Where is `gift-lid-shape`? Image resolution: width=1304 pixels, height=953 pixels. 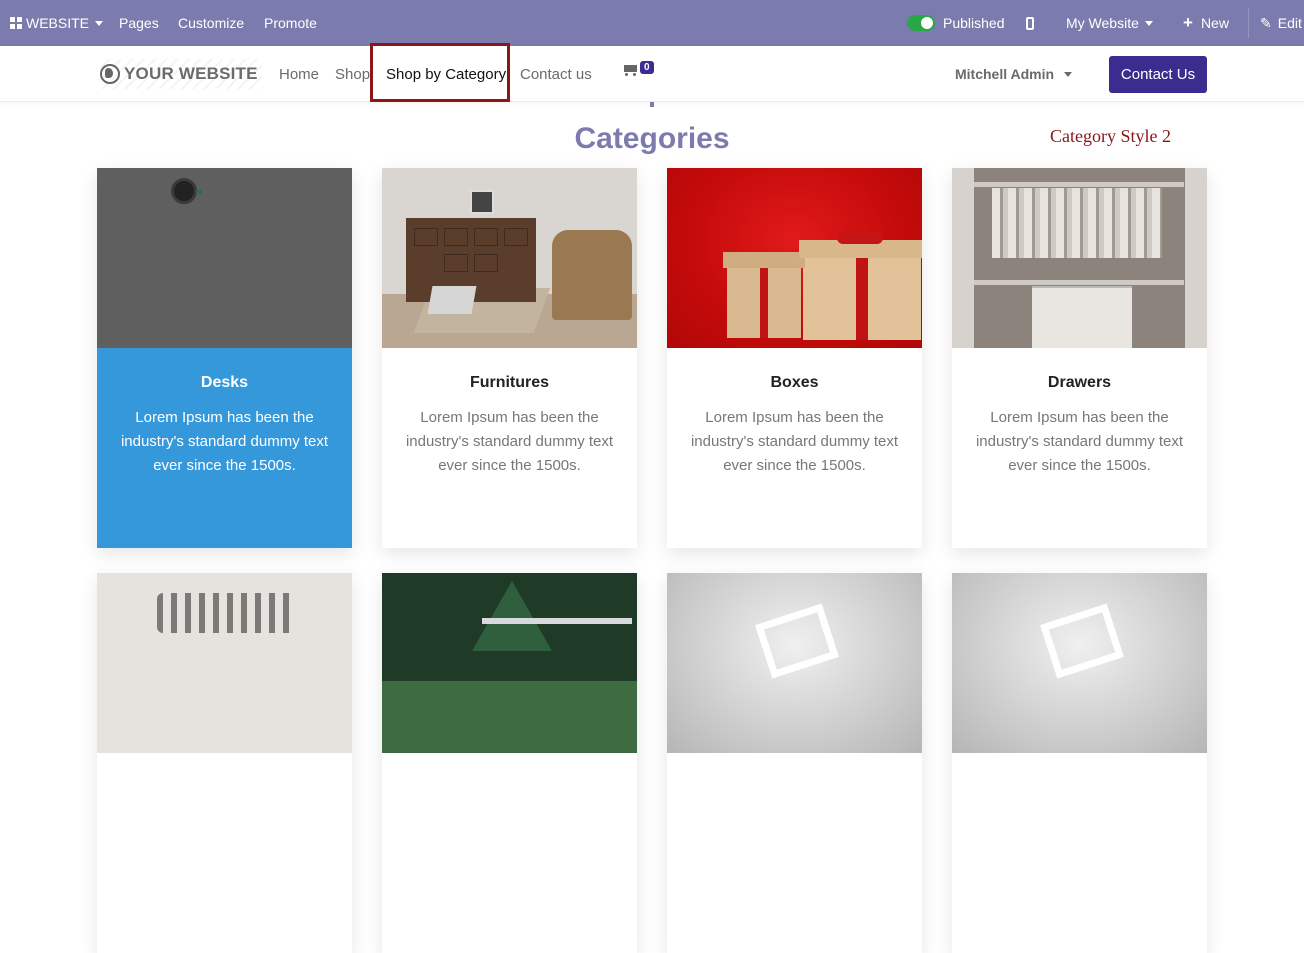 gift-lid-shape is located at coordinates (764, 260).